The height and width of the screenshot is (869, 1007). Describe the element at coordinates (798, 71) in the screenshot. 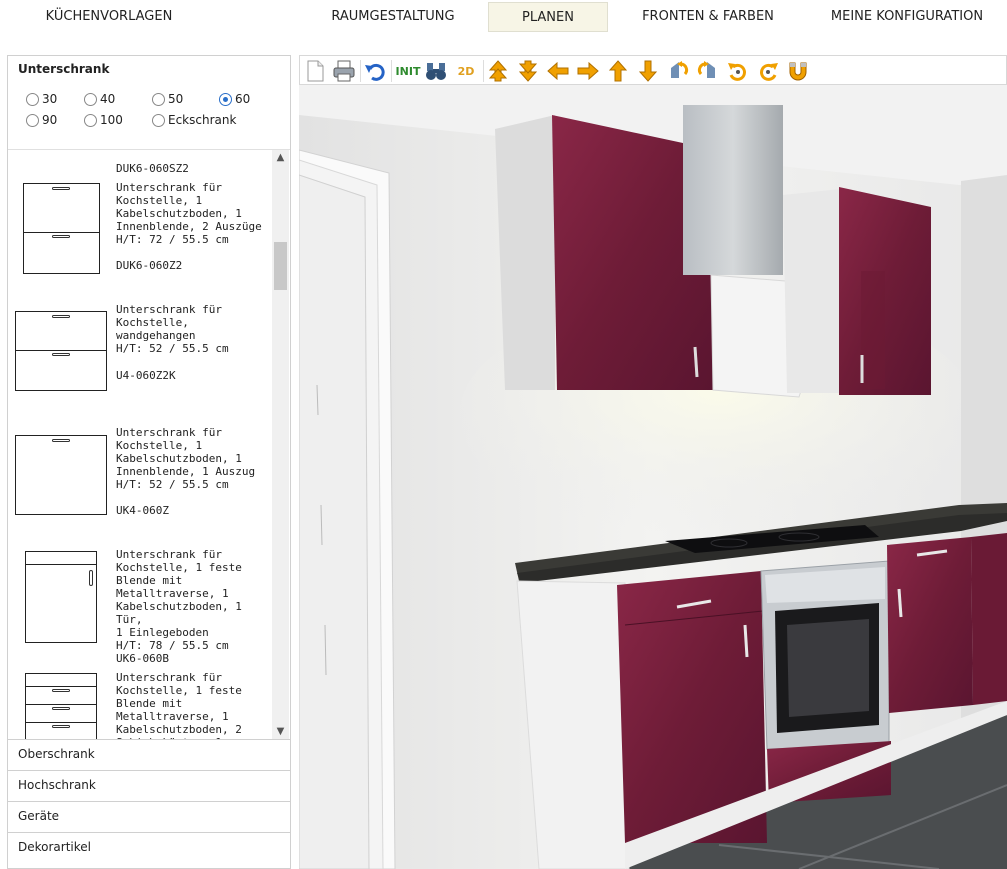

I see `magnet-icon` at that location.